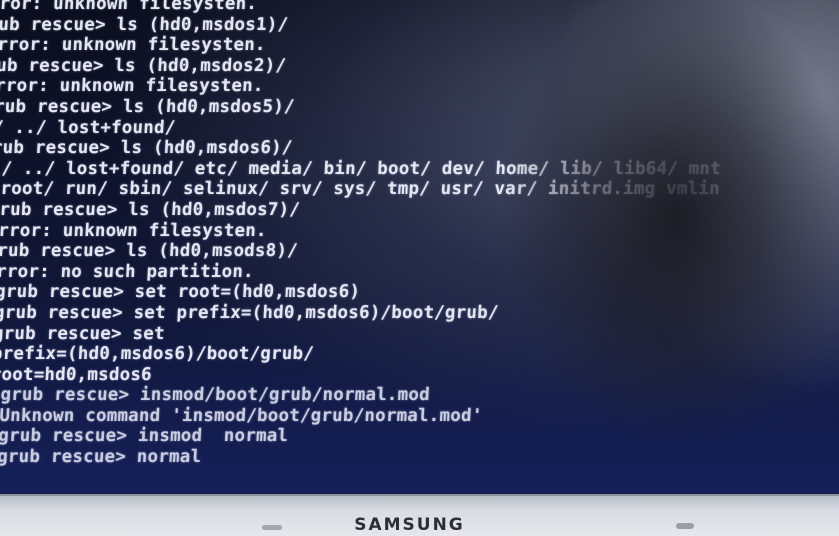 This screenshot has width=839, height=536. I want to click on console-line: grub rescue> normal, so click(101, 457).